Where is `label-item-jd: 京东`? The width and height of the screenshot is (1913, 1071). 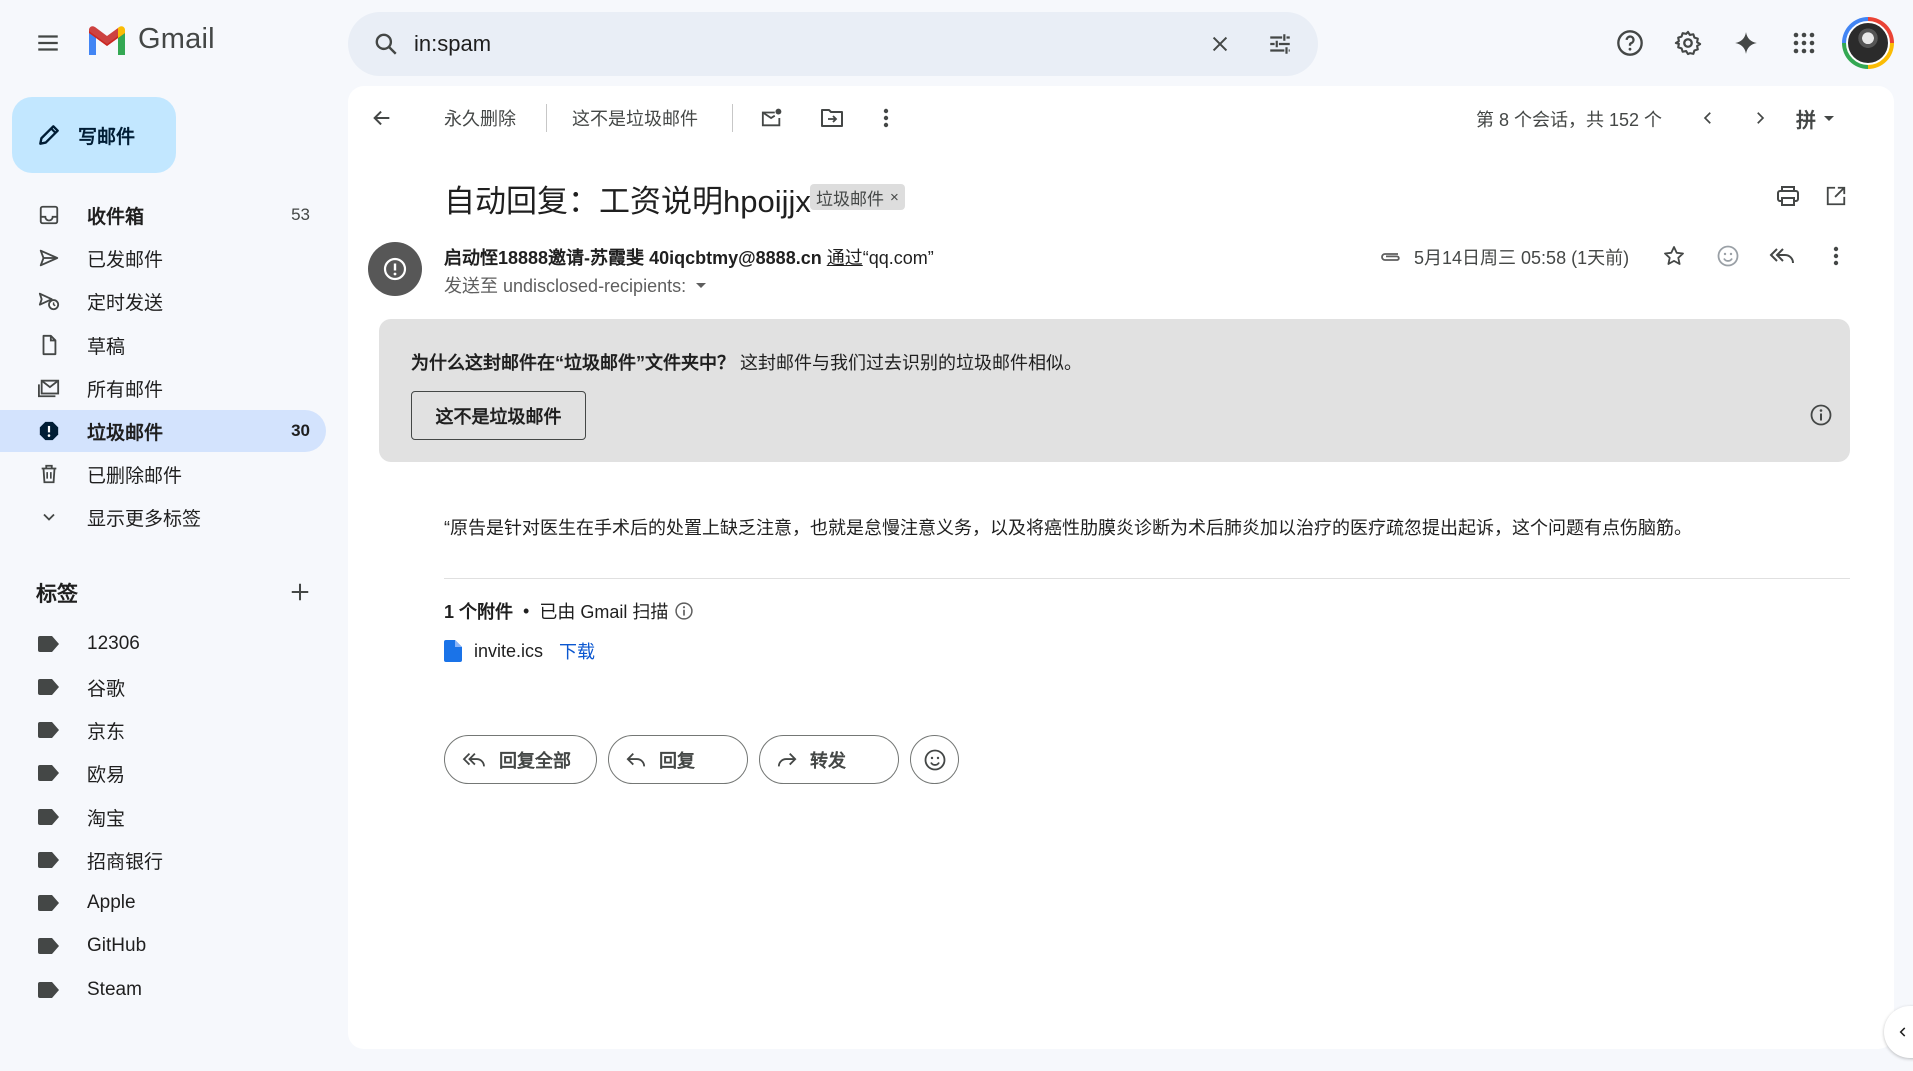 label-item-jd: 京东 is located at coordinates (163, 730).